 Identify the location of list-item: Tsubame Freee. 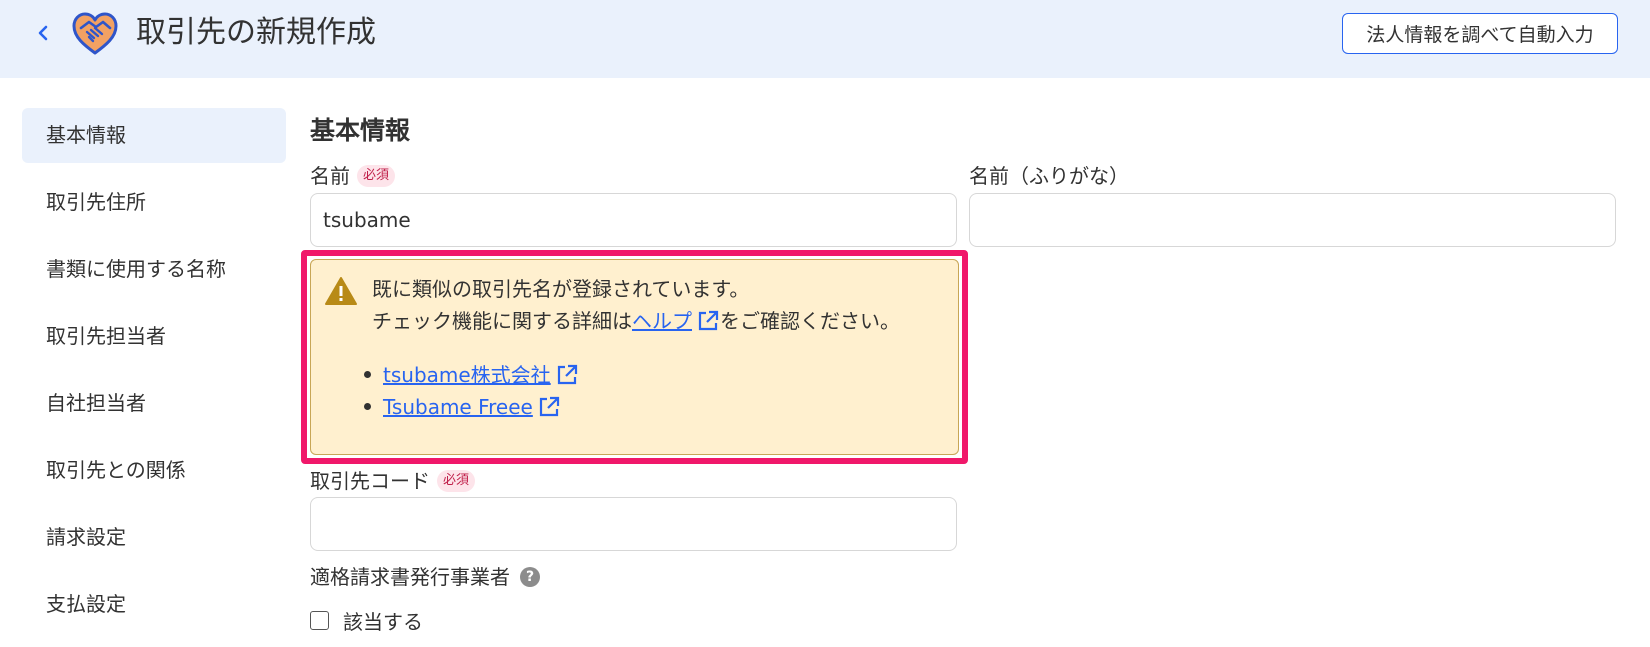
(471, 407).